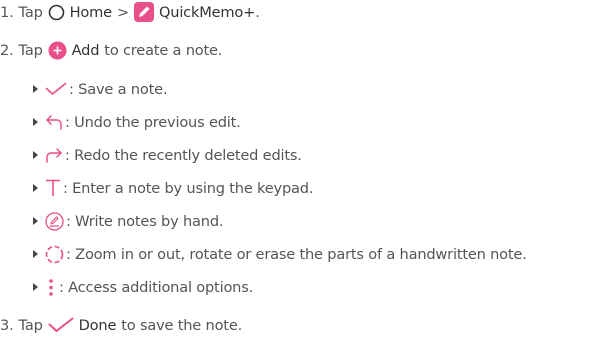  I want to click on bullet-text: : Redo the recently deleted edits., so click(183, 155).